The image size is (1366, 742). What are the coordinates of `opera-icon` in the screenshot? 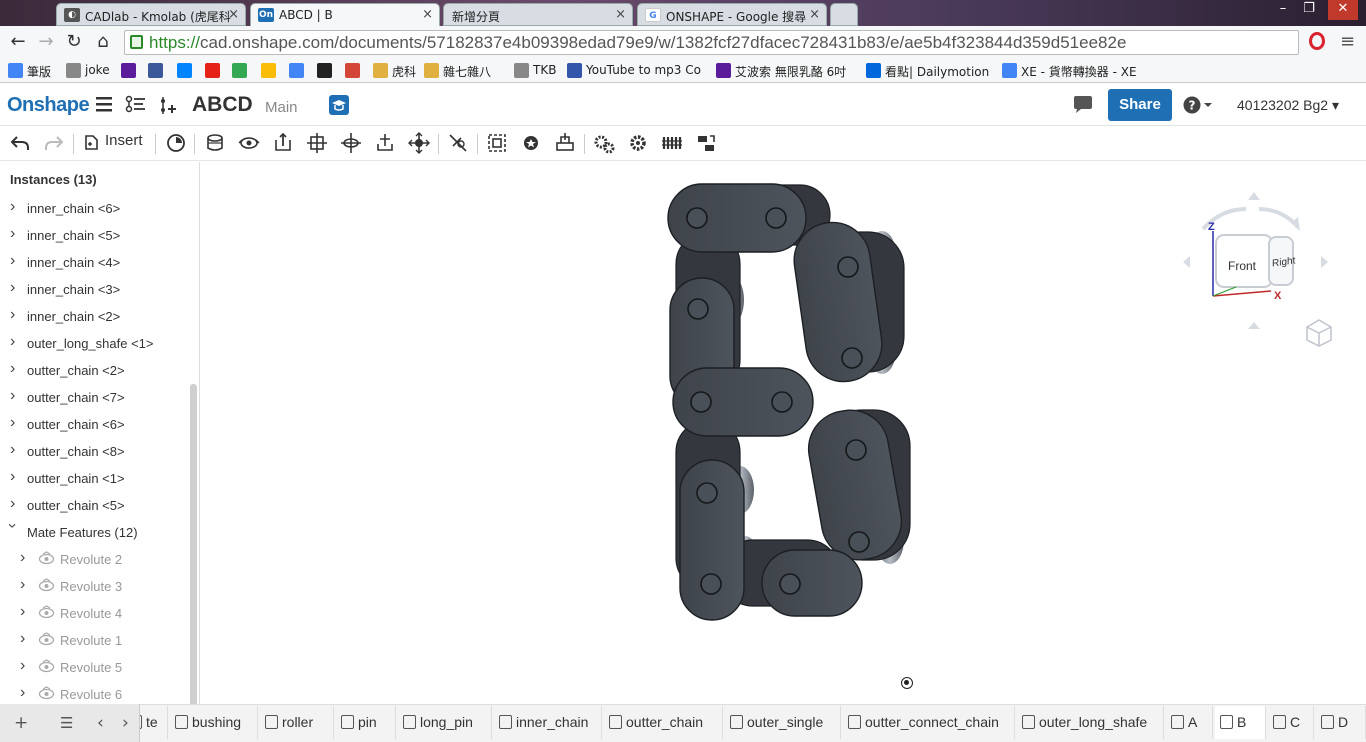 It's located at (1317, 41).